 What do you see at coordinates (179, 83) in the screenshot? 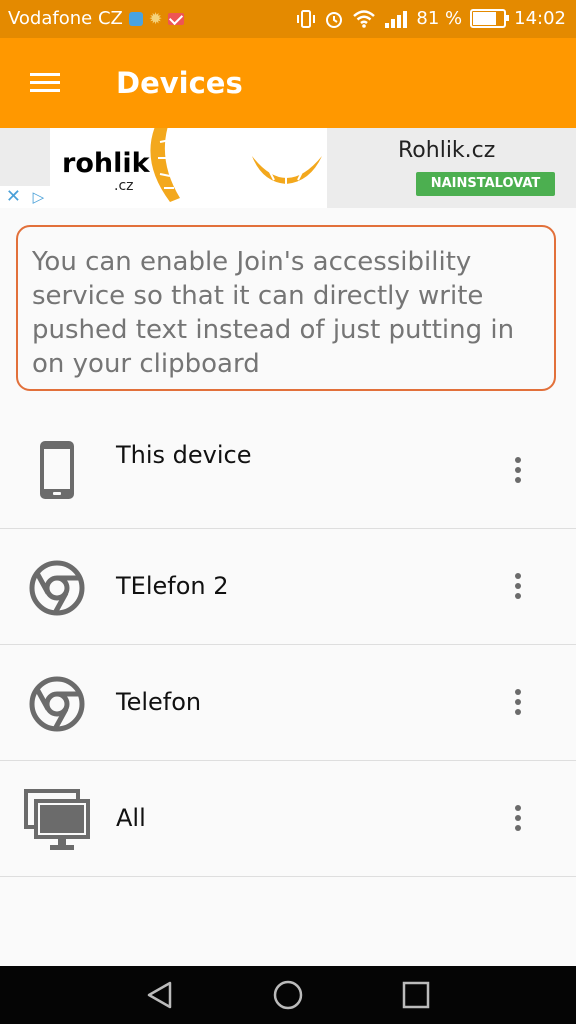
I see `page-title: Devices` at bounding box center [179, 83].